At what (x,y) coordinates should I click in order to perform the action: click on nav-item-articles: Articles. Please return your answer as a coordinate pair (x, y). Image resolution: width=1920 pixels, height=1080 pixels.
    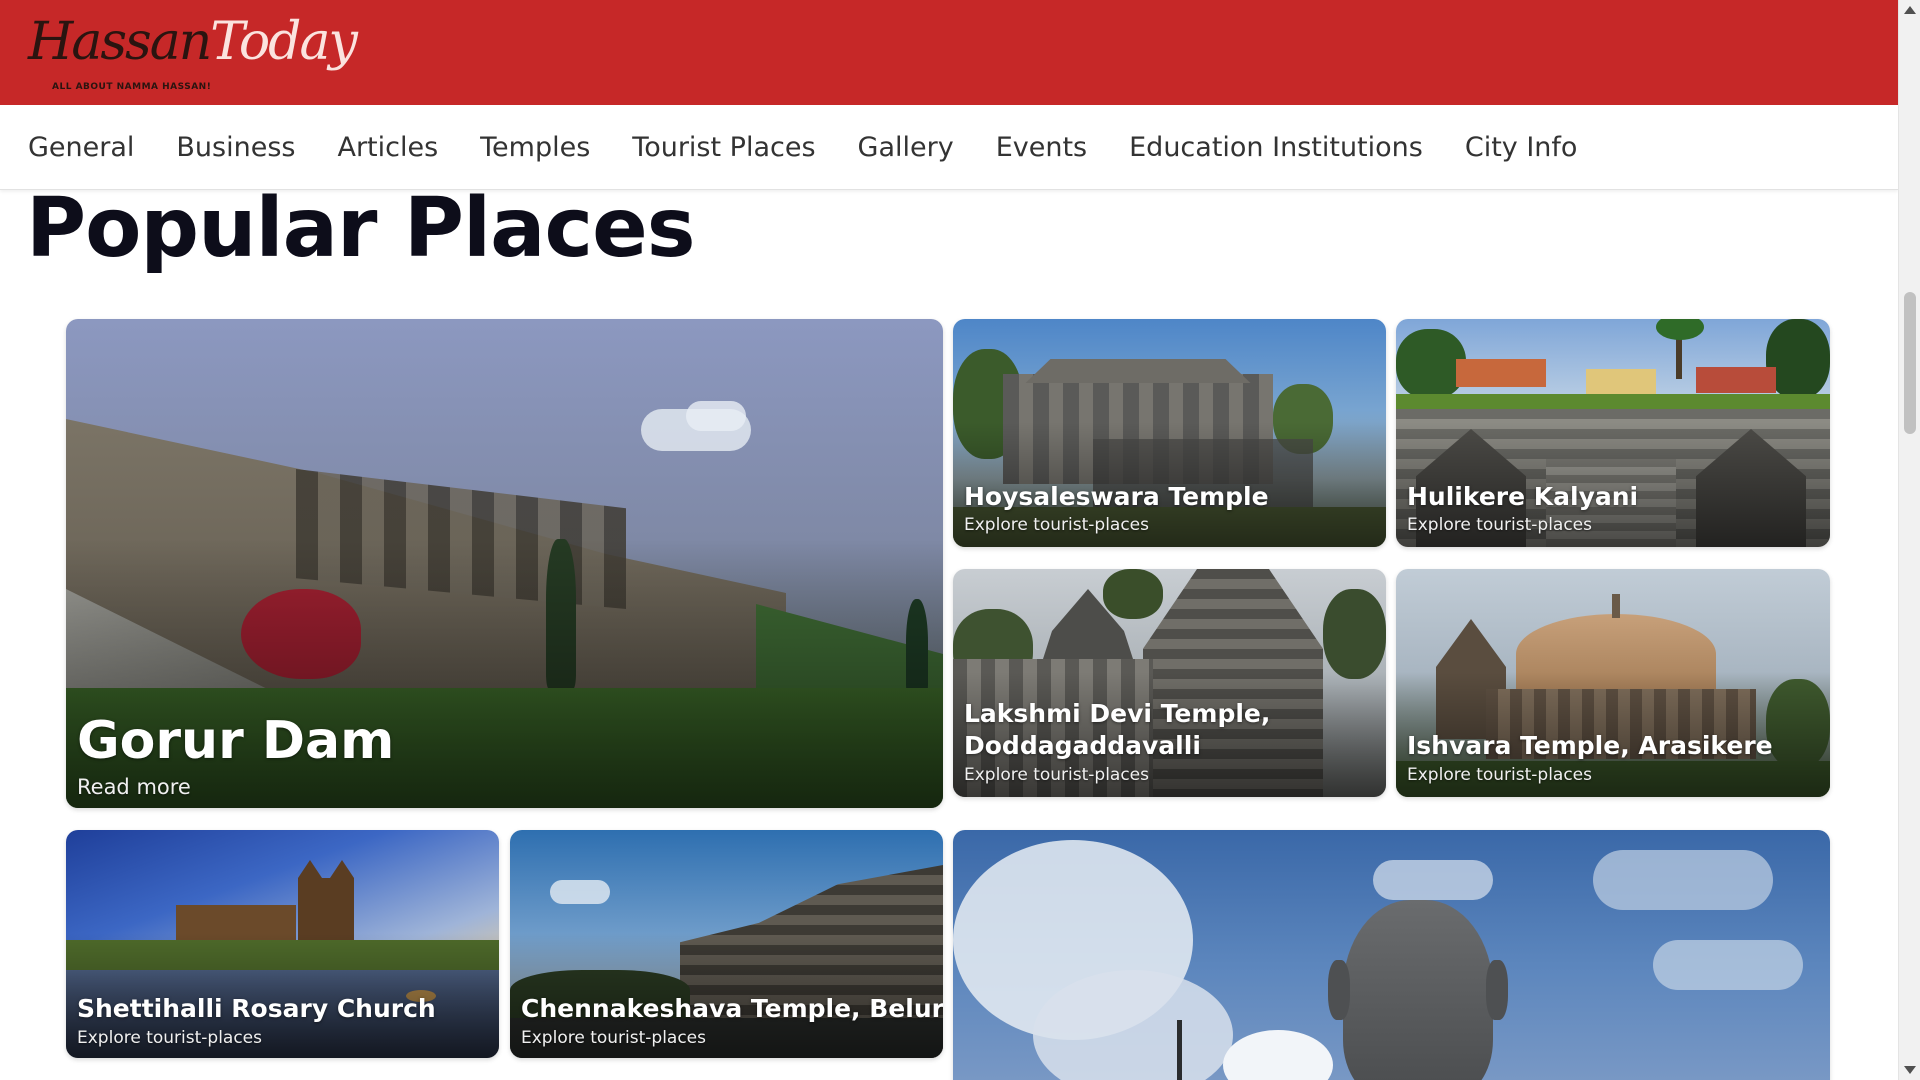
    Looking at the image, I should click on (387, 147).